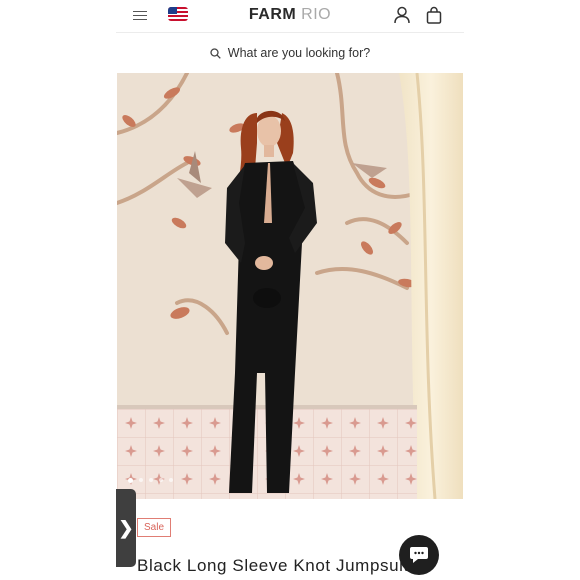 This screenshot has height=580, width=580. What do you see at coordinates (316, 14) in the screenshot?
I see `logo-secondary: RIO` at bounding box center [316, 14].